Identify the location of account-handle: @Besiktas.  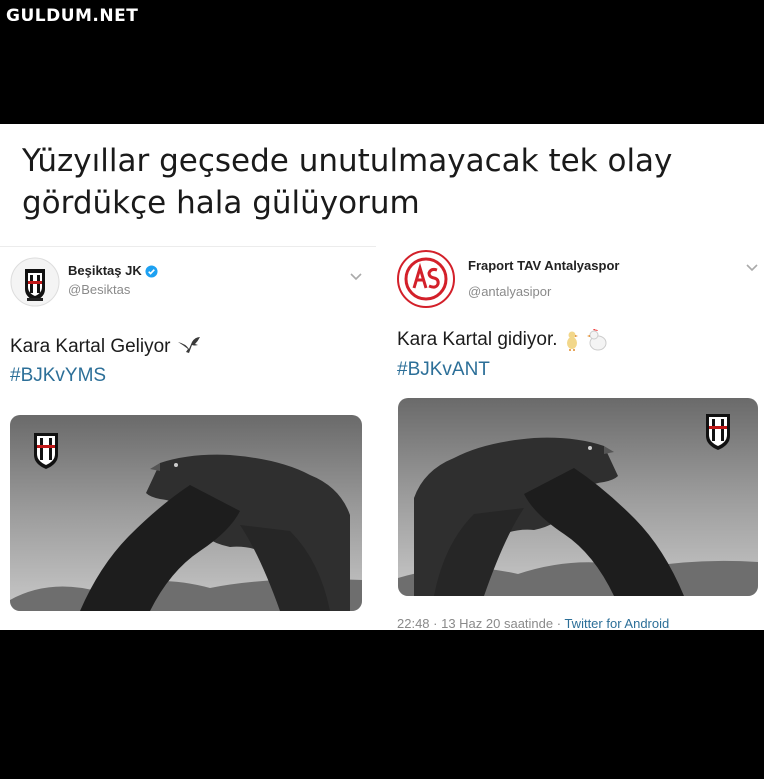
(99, 289).